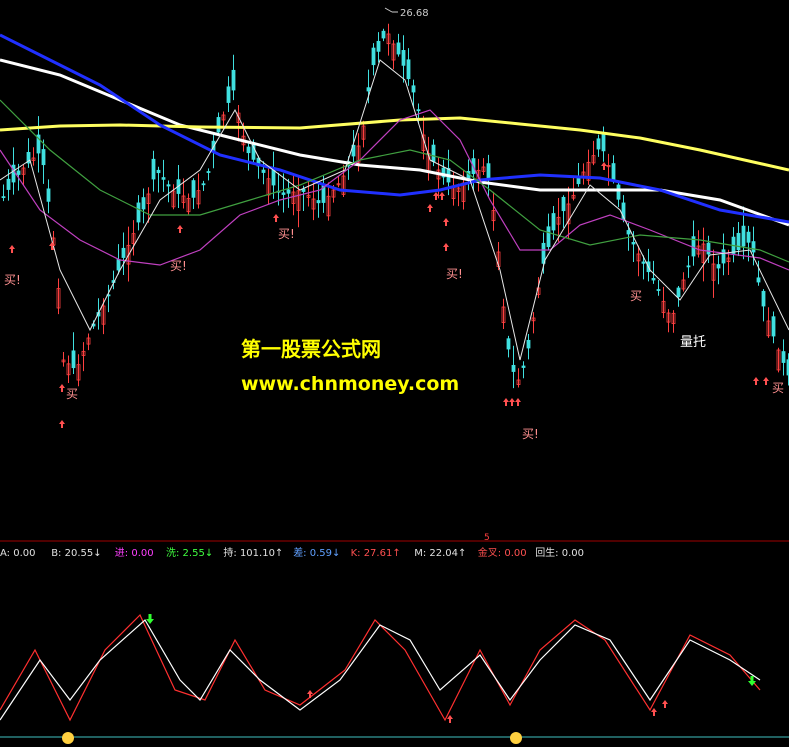 The width and height of the screenshot is (789, 747). Describe the element at coordinates (316, 552) in the screenshot. I see `indicator-readout: 差: 0.59↓` at that location.